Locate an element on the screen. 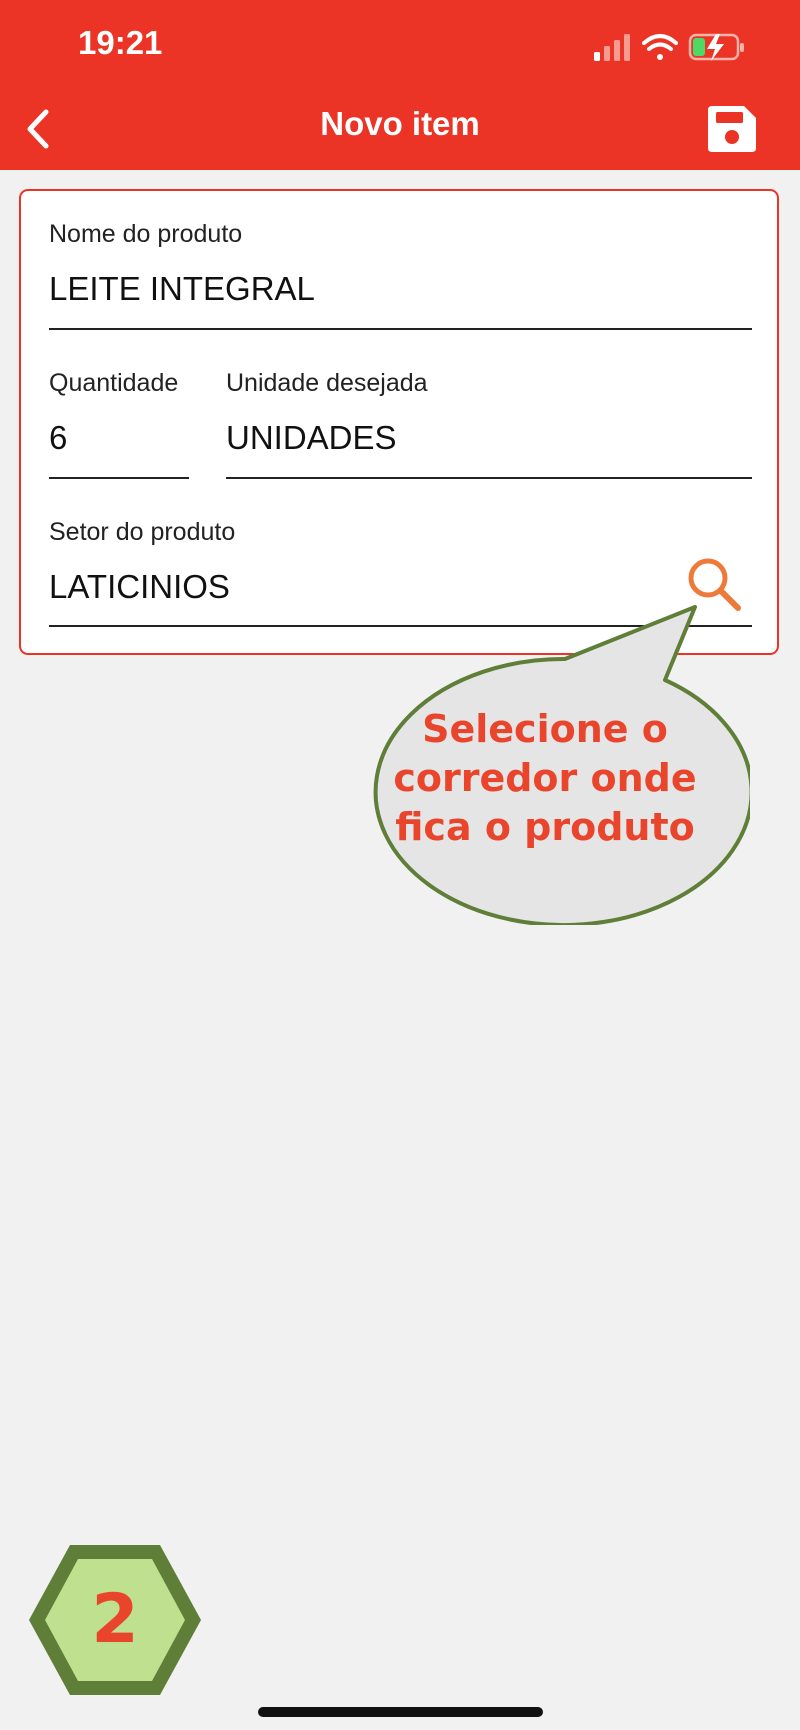 The width and height of the screenshot is (800, 1730). save-icon is located at coordinates (732, 129).